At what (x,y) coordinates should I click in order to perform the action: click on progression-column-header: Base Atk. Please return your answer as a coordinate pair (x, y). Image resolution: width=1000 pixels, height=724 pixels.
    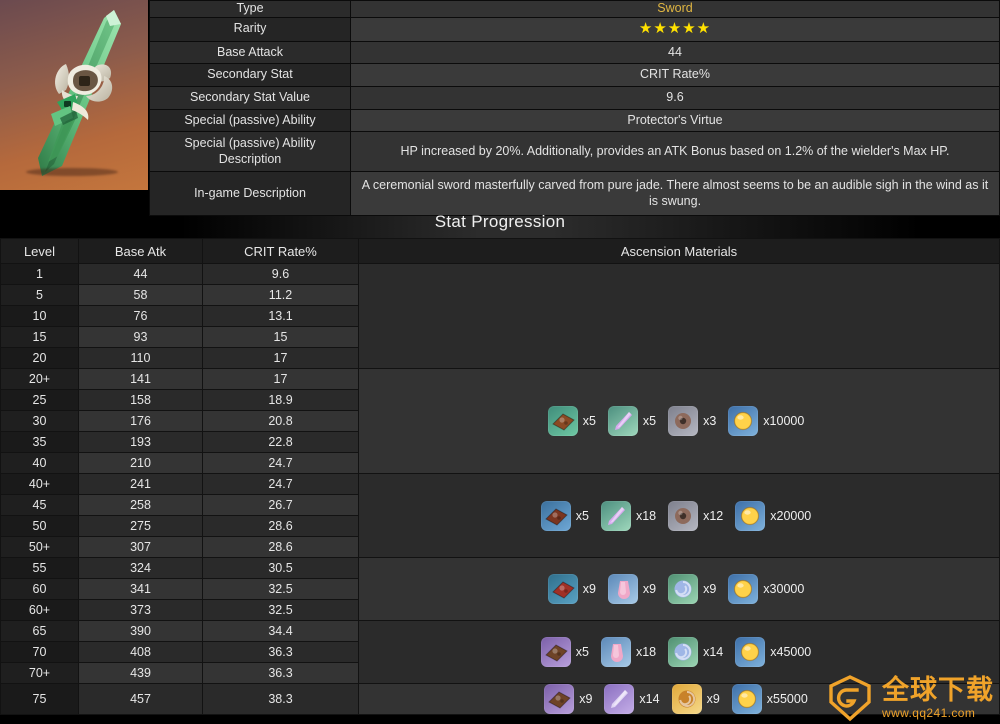
    Looking at the image, I should click on (140, 251).